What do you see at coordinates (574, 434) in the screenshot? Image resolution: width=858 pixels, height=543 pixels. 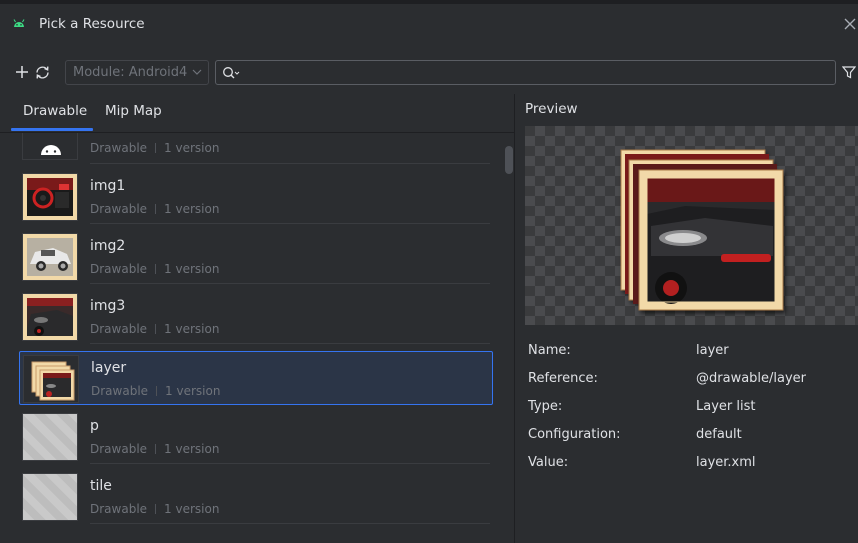 I see `property-label: Configuration:` at bounding box center [574, 434].